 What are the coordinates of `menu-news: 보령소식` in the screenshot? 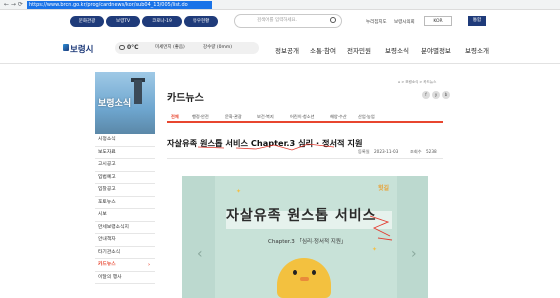 It's located at (397, 50).